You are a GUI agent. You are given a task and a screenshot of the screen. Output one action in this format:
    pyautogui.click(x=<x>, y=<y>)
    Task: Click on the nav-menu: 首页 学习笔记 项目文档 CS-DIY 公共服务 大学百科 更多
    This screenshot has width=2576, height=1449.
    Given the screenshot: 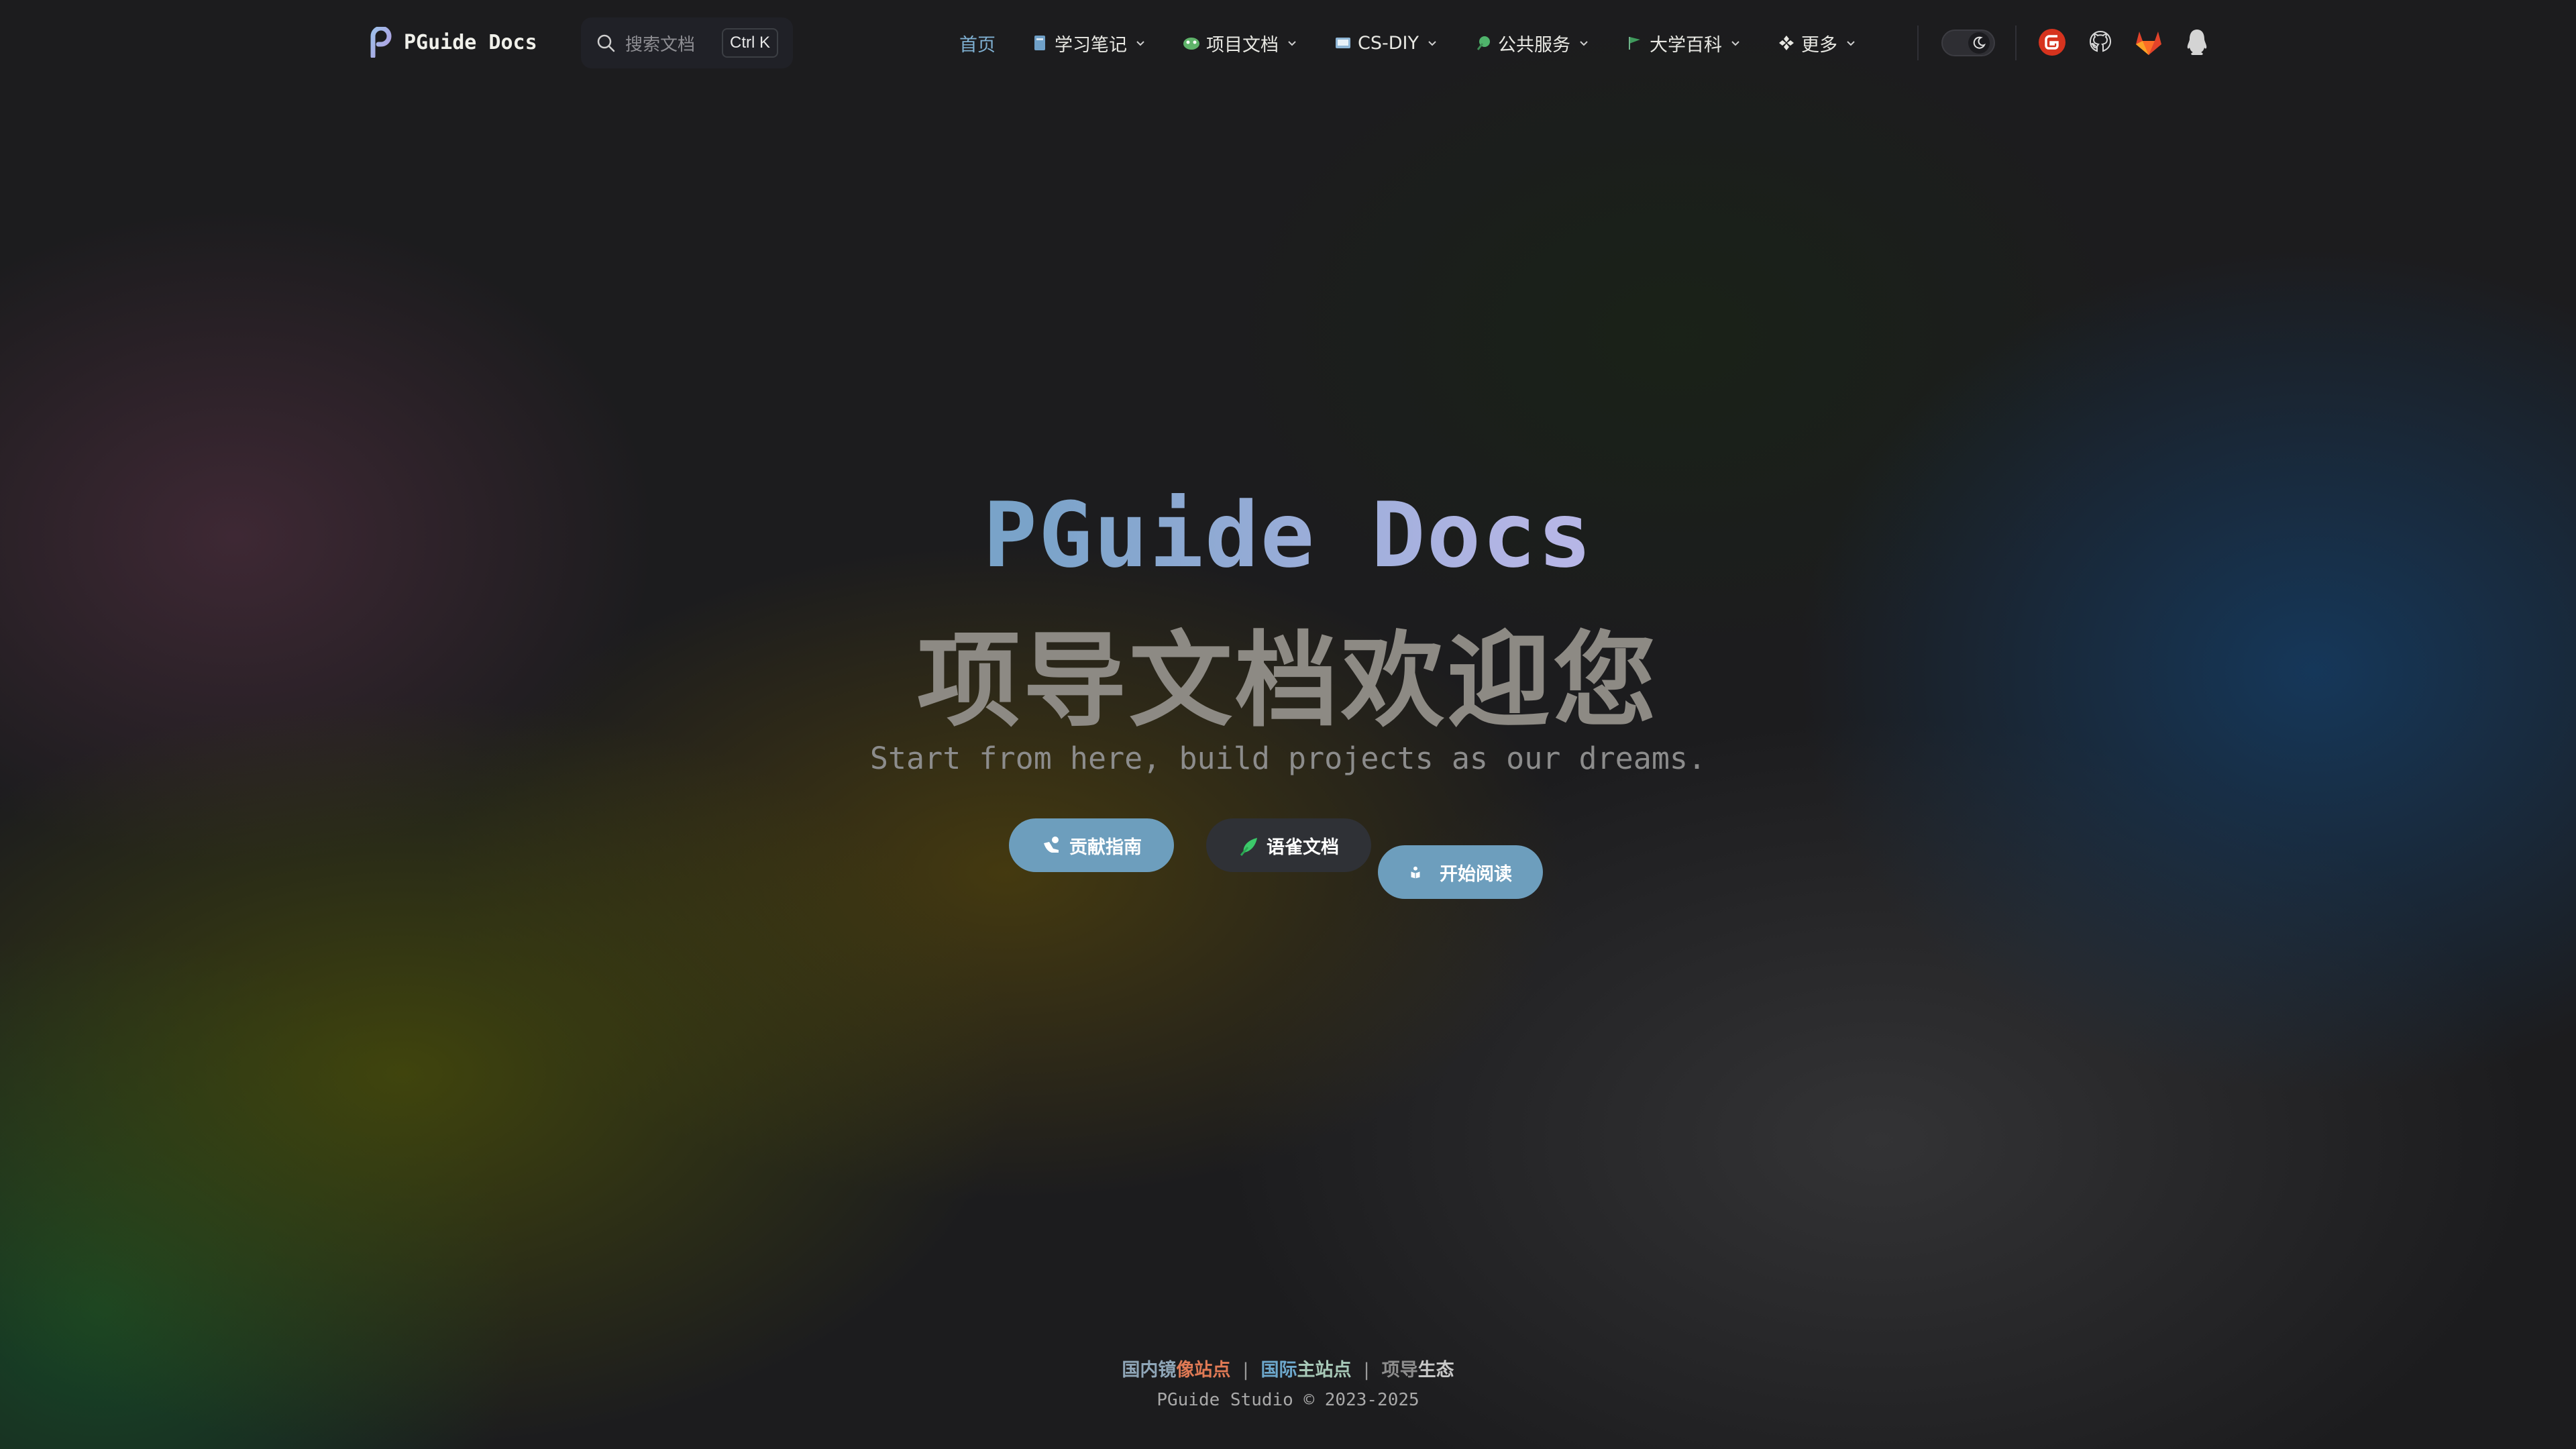 What is the action you would take?
    pyautogui.click(x=1425, y=43)
    